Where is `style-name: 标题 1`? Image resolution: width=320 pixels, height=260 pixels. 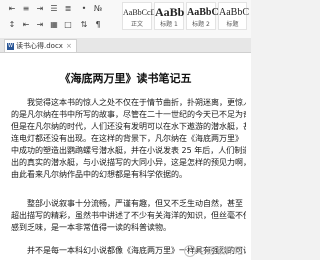 style-name: 标题 1 is located at coordinates (169, 24).